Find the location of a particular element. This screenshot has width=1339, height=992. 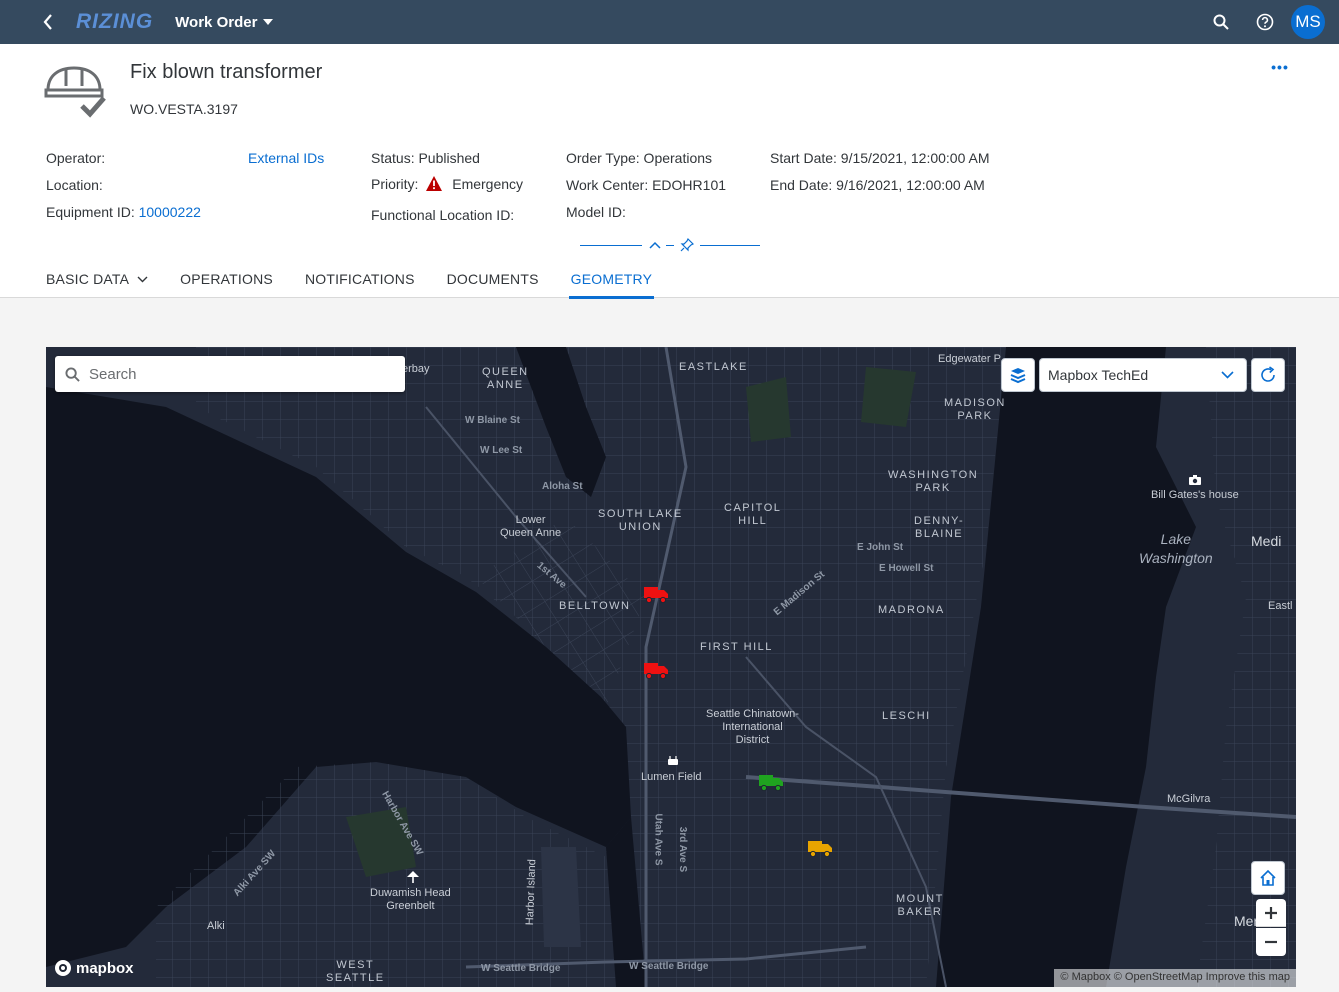

refresh-button is located at coordinates (1268, 375).